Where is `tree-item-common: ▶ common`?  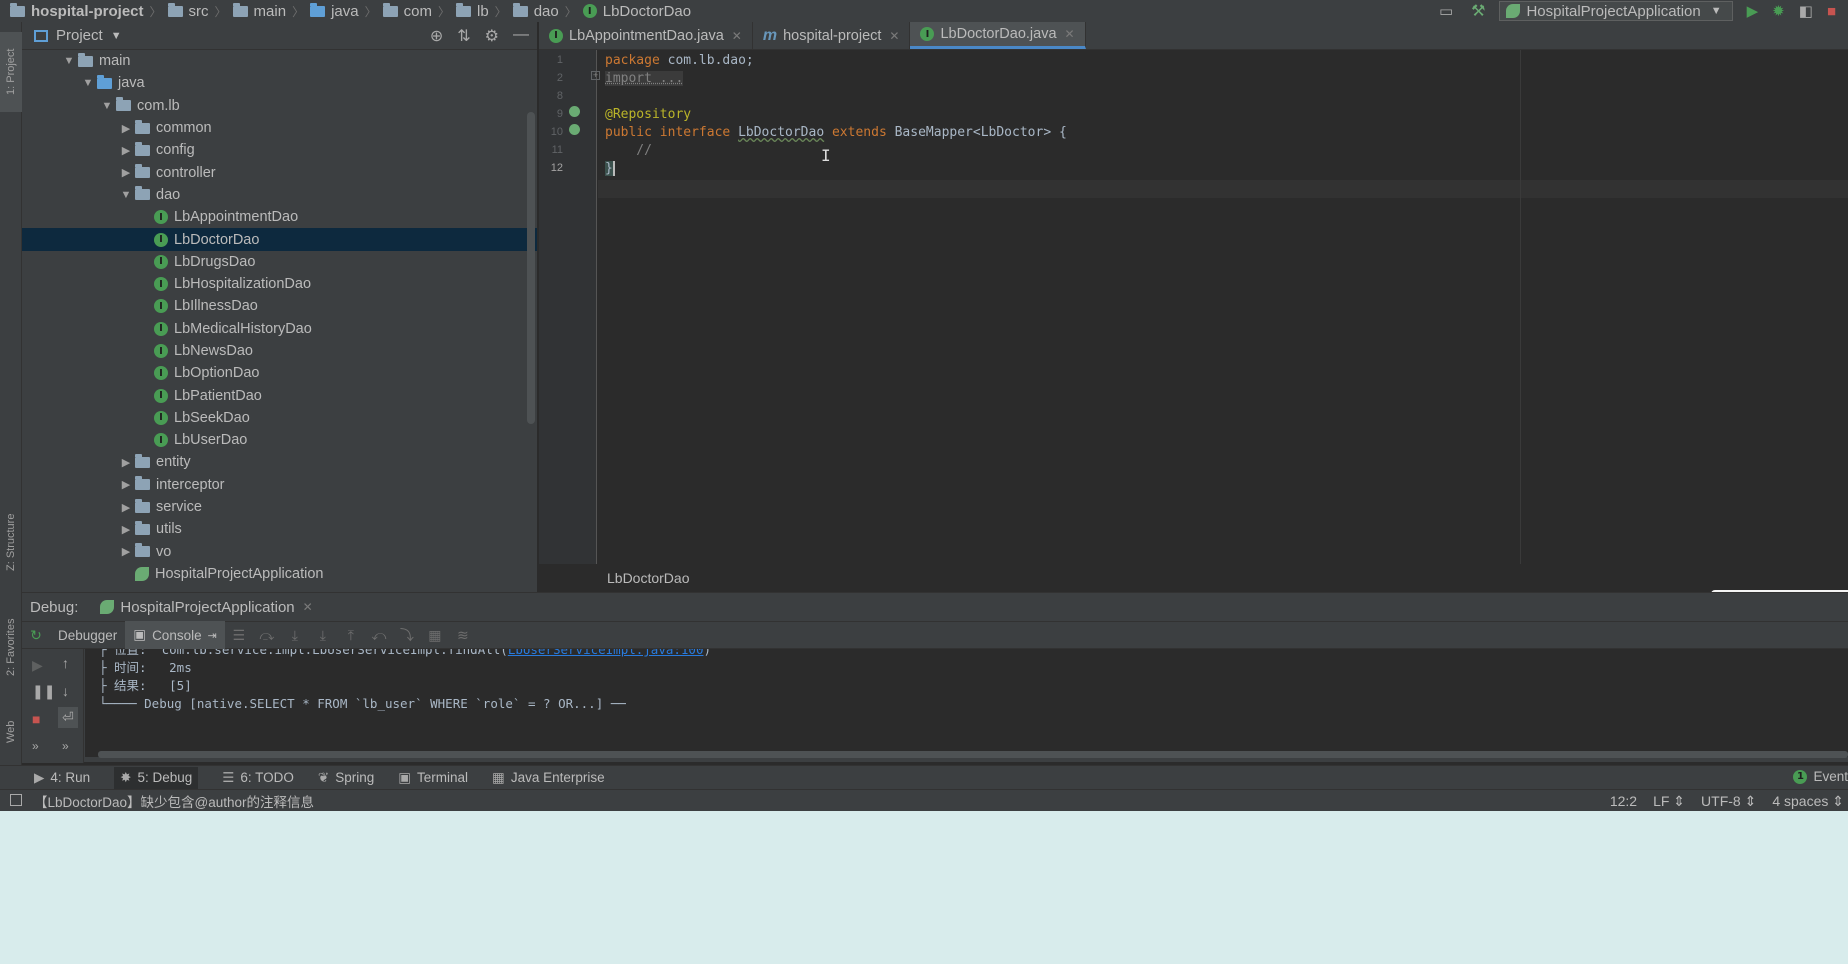 tree-item-common: ▶ common is located at coordinates (279, 128).